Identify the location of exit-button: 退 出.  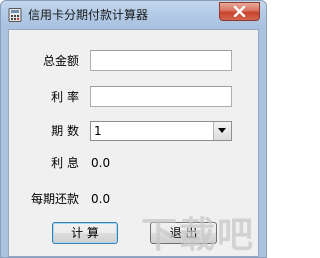
(183, 233).